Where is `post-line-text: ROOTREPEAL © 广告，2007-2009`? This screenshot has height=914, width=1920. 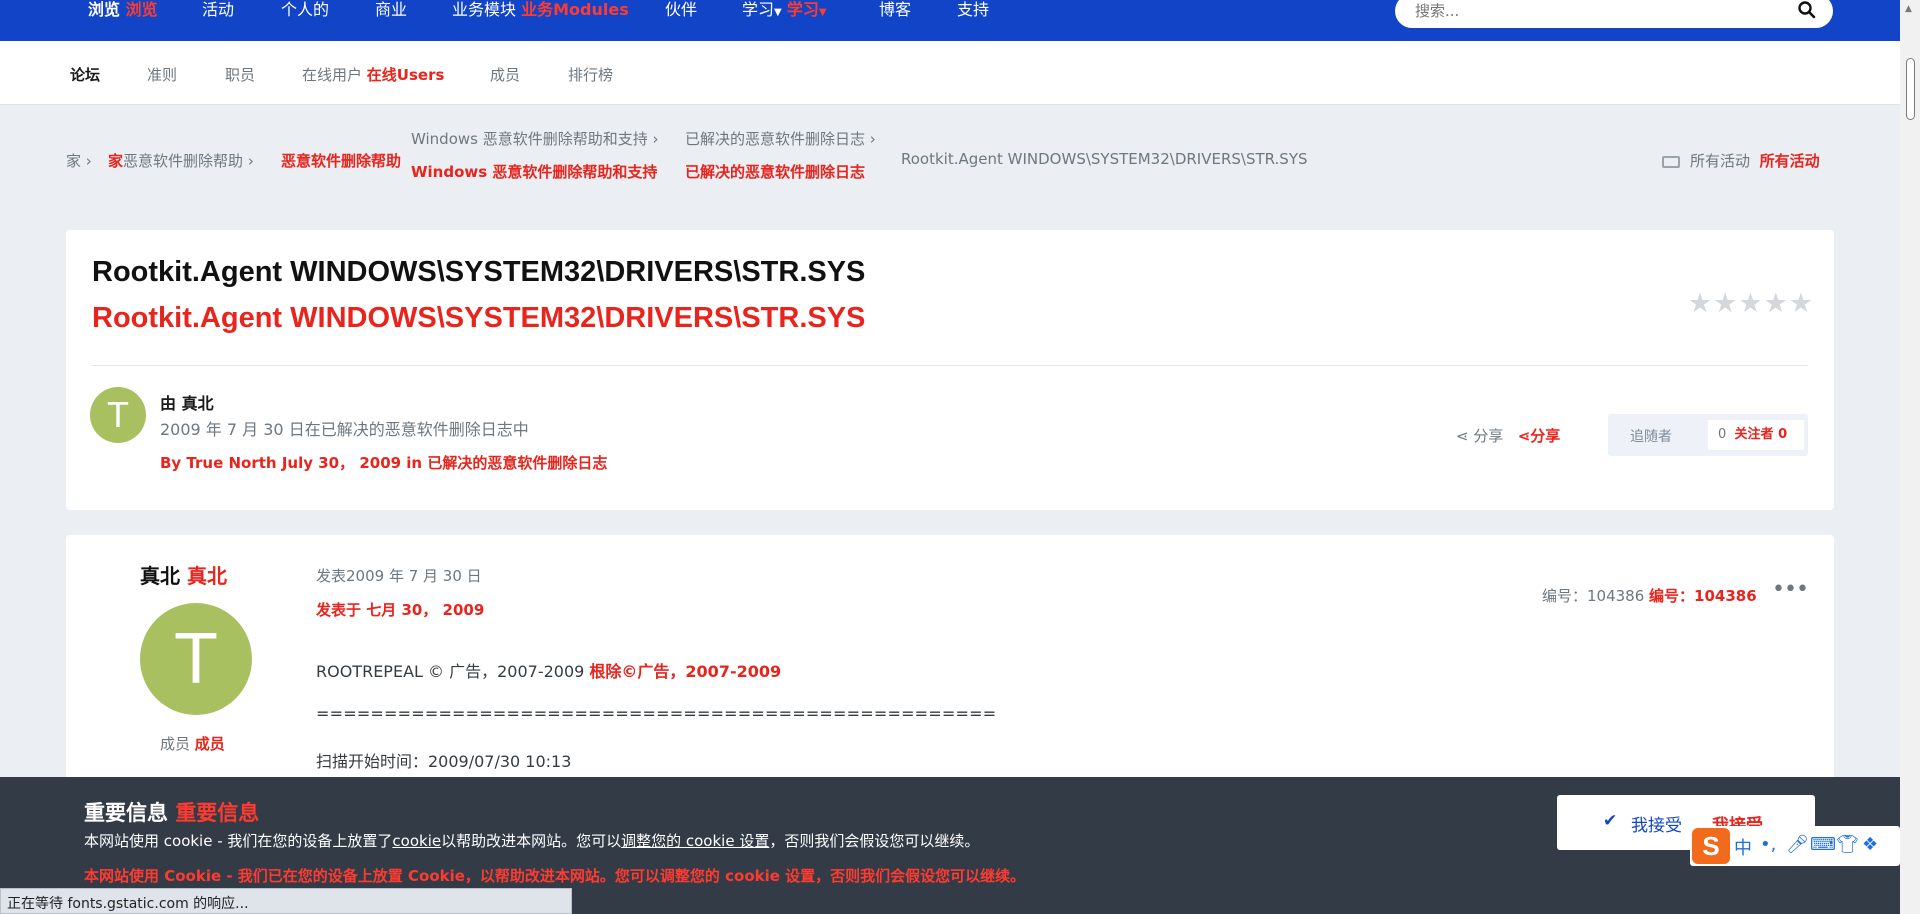 post-line-text: ROOTREPEAL © 广告，2007-2009 is located at coordinates (450, 671).